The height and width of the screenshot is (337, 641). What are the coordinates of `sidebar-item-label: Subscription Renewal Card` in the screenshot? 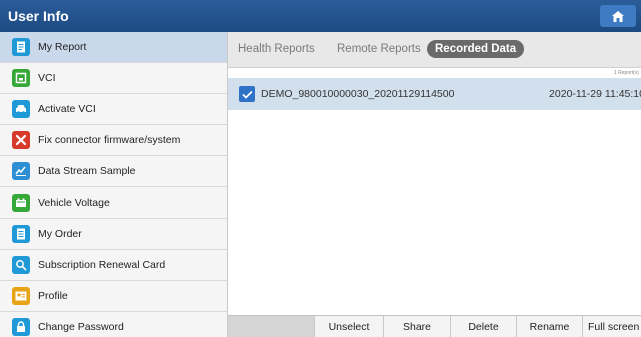 It's located at (102, 264).